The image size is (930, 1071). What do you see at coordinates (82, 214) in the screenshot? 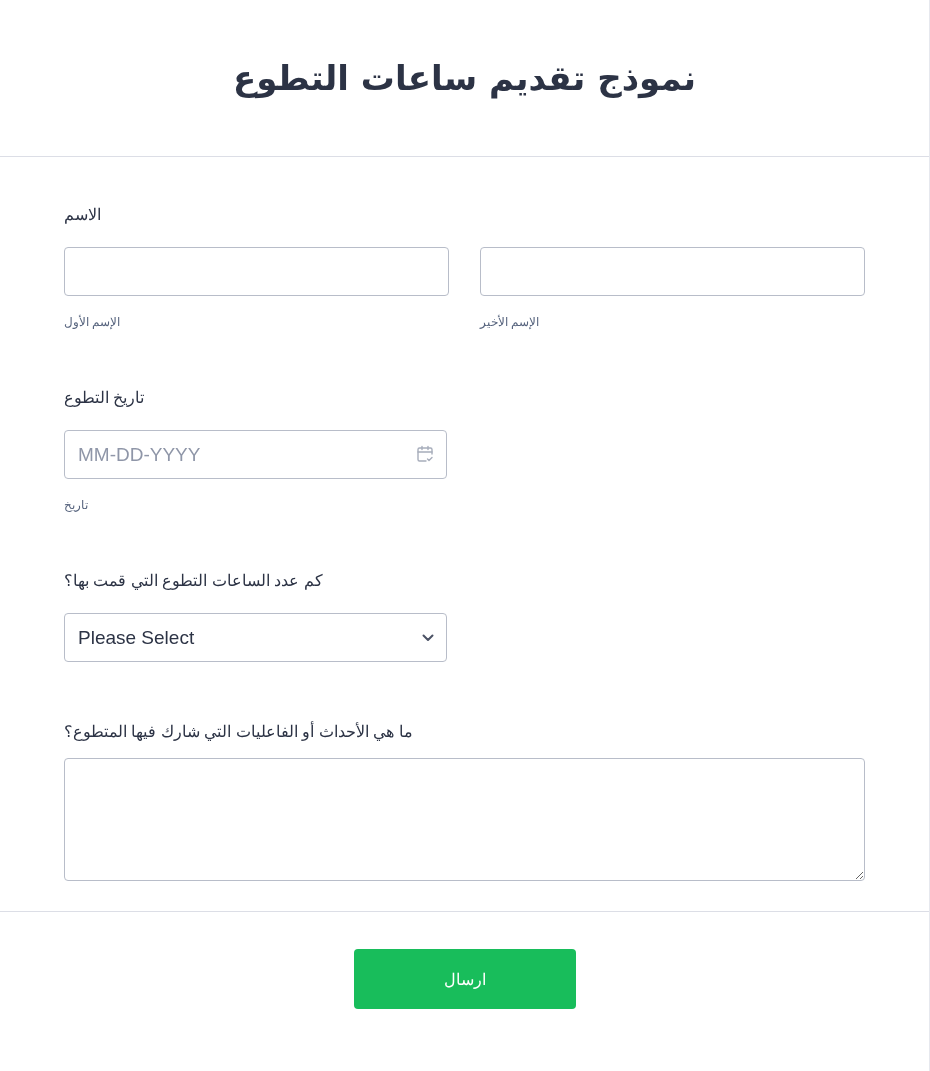
I see `field-label: الاسم` at bounding box center [82, 214].